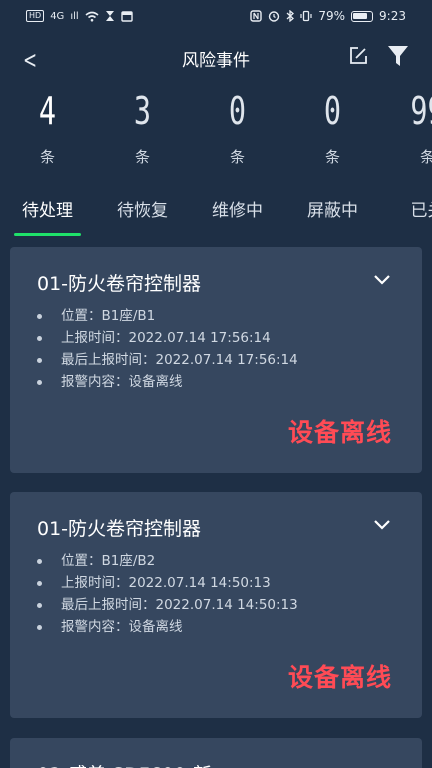 The height and width of the screenshot is (768, 432). Describe the element at coordinates (142, 216) in the screenshot. I see `tab-recovering: 待恢复` at that location.